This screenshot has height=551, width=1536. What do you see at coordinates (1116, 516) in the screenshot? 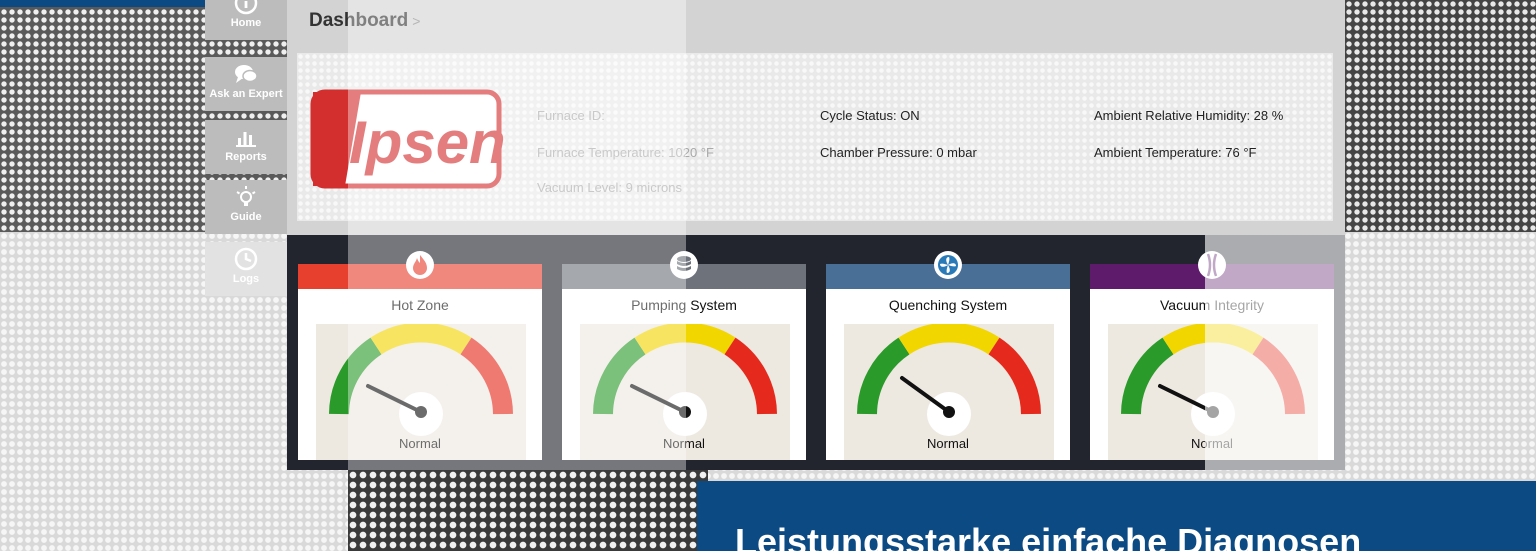
I see `promo-banner: Leistungsstarke einfache Diagnosen` at bounding box center [1116, 516].